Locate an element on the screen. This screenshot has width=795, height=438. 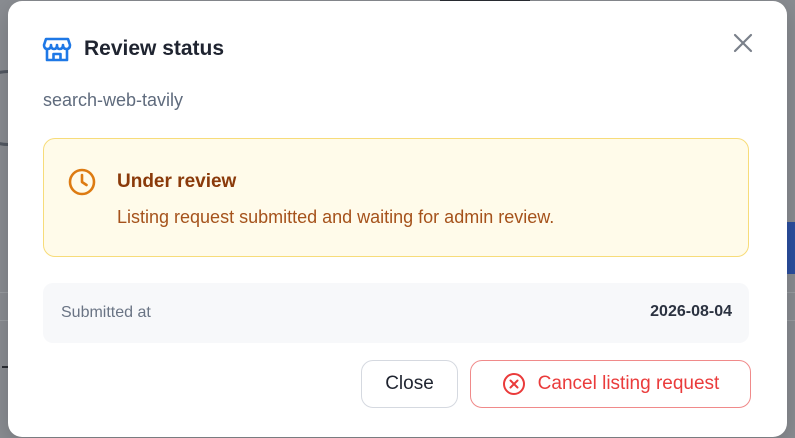
close-button-label: Close is located at coordinates (409, 383).